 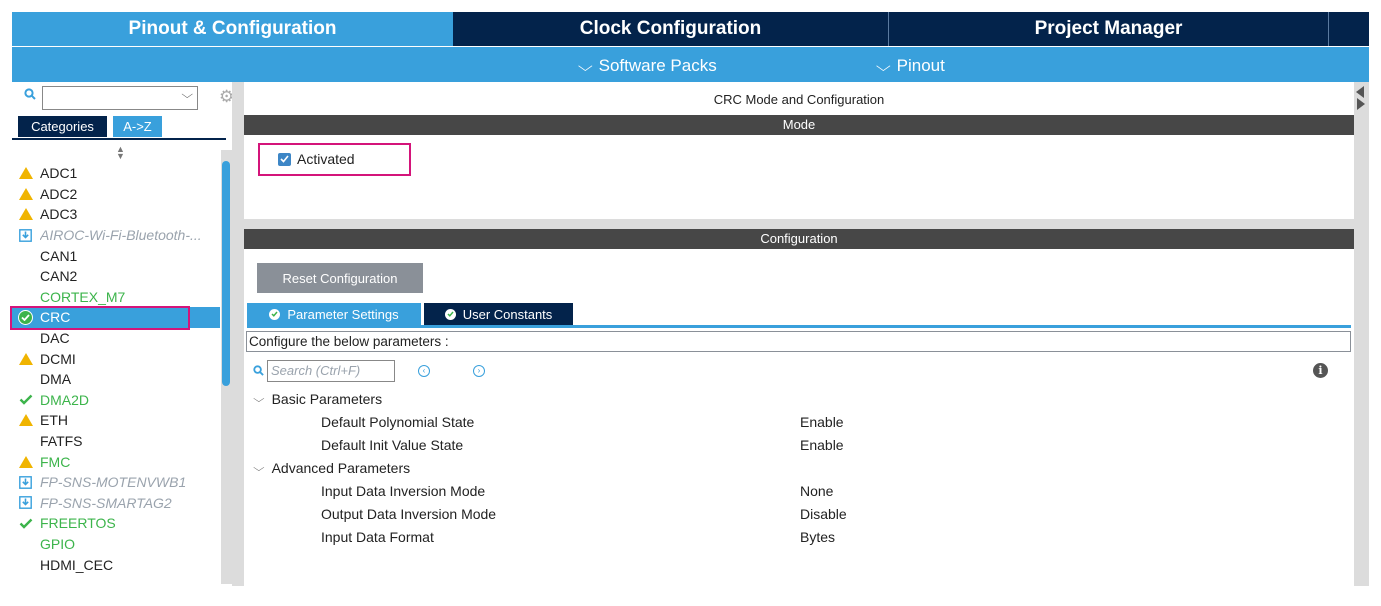 I want to click on list-item-label: CAN1, so click(x=59, y=255).